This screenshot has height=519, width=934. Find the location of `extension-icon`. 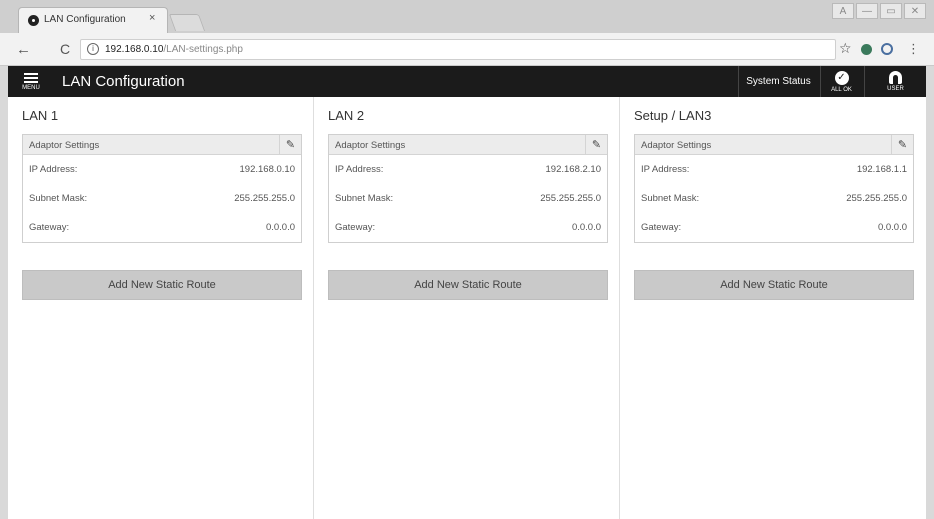

extension-icon is located at coordinates (866, 49).